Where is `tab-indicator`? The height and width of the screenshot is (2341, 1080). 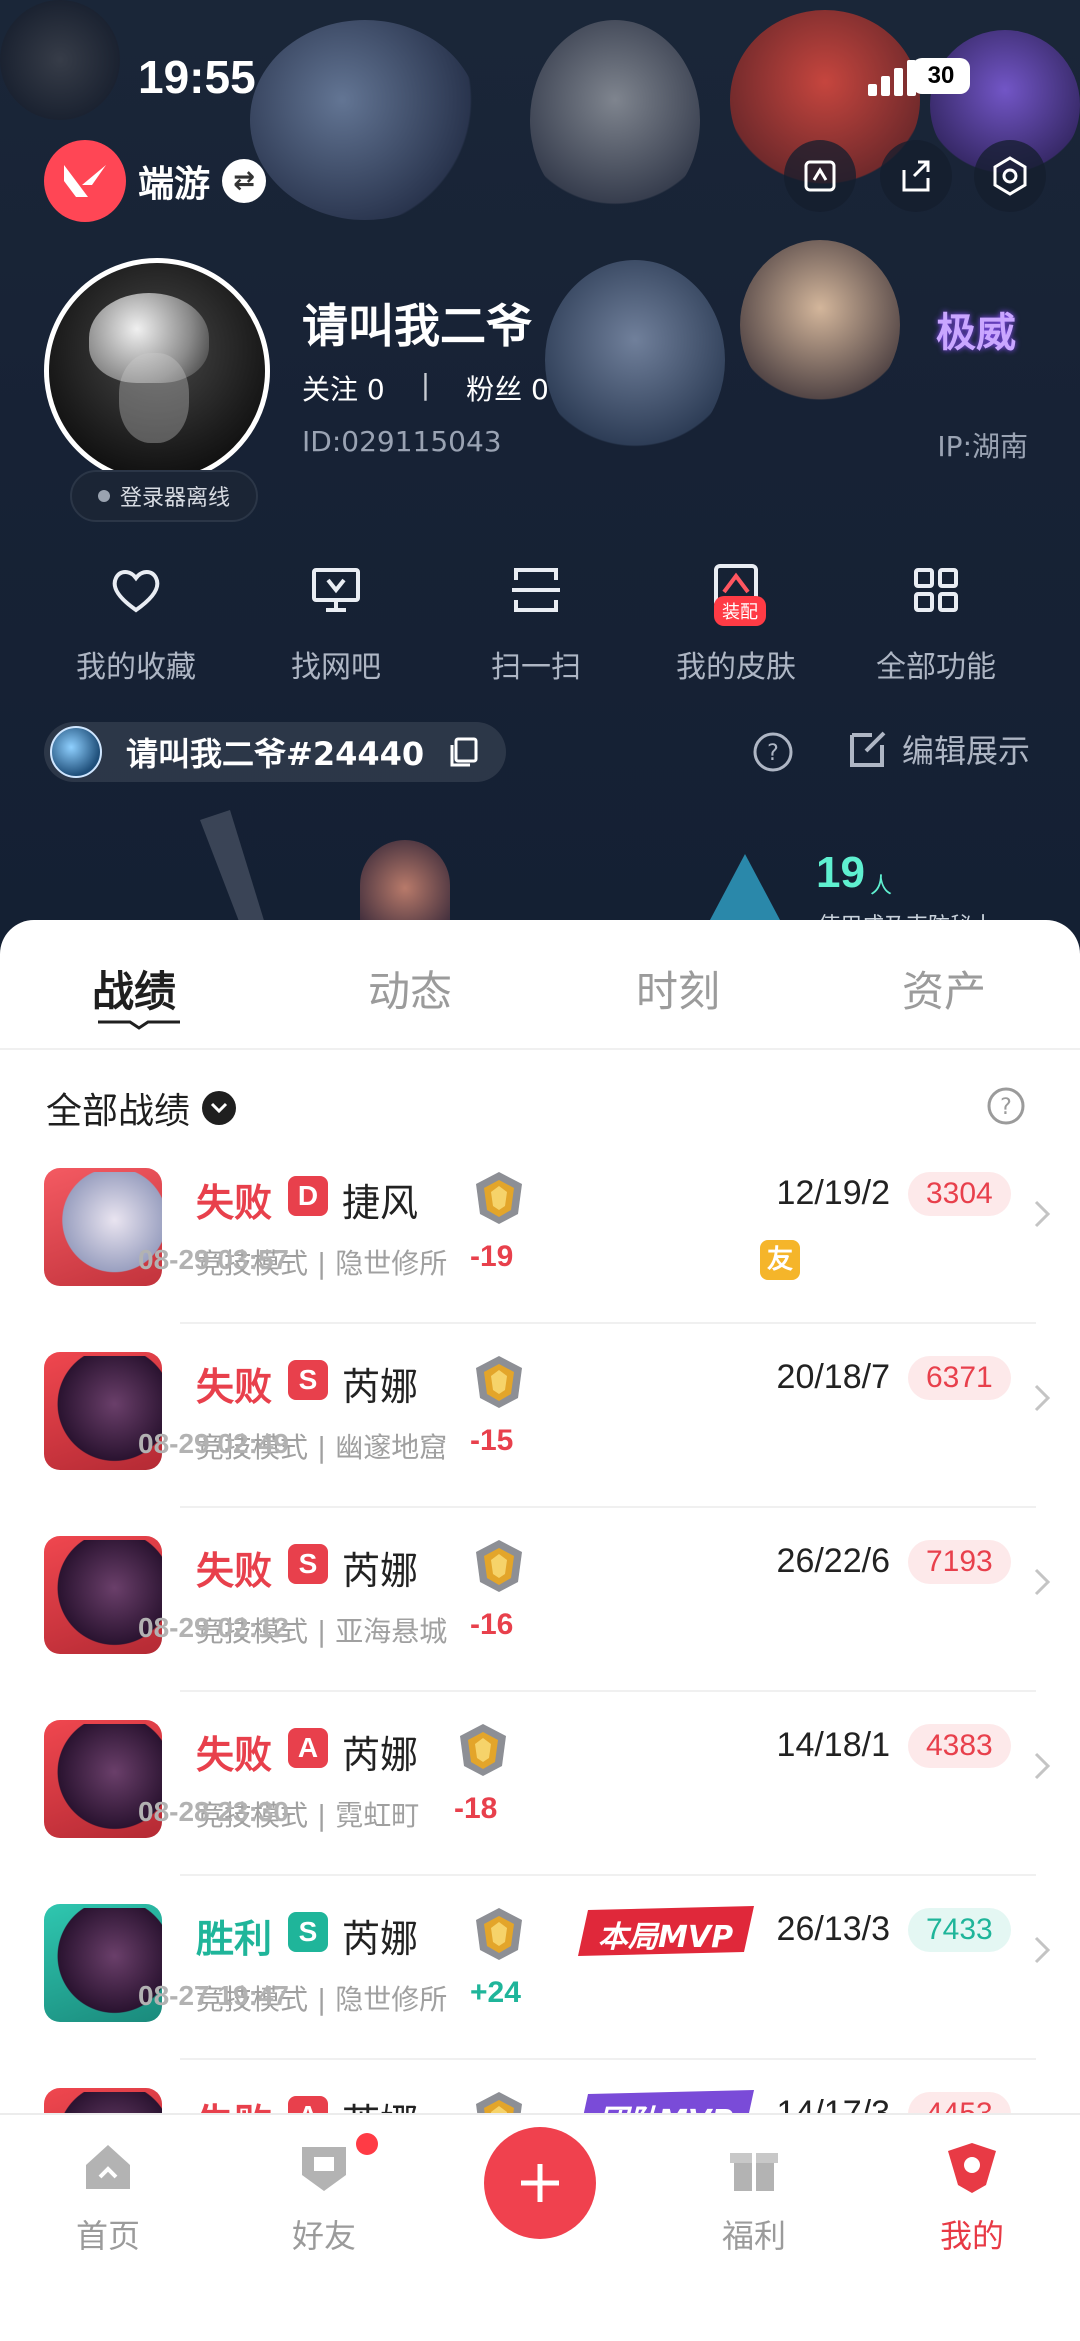
tab-indicator is located at coordinates (139, 1025).